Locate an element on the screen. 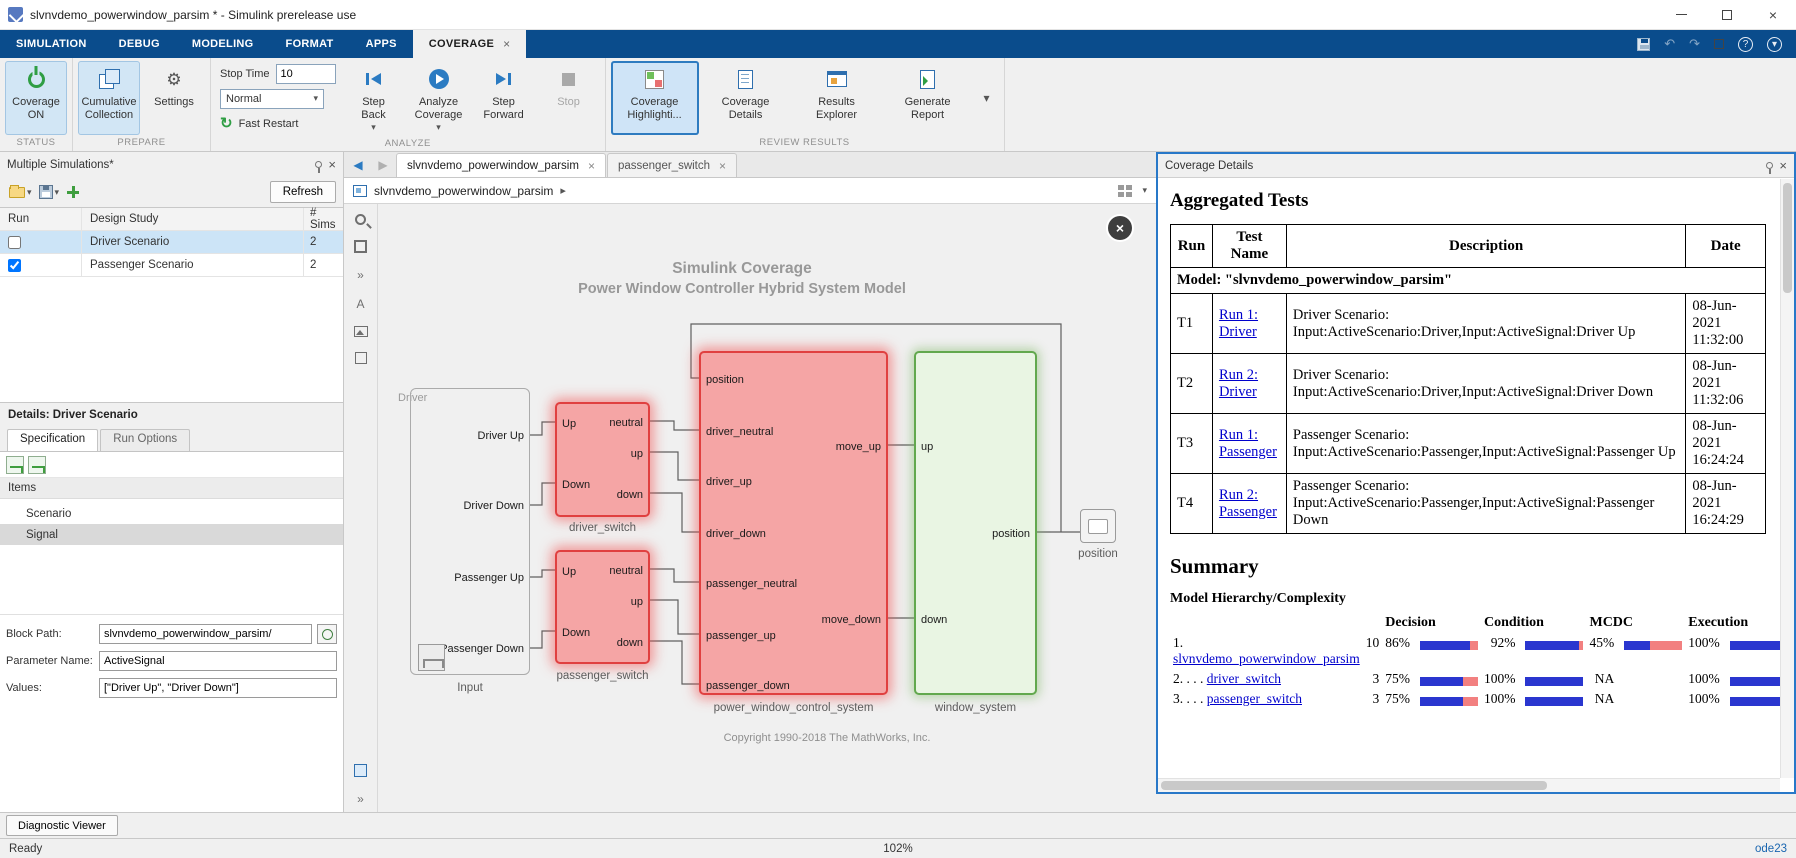 This screenshot has height=858, width=1796. hierarchy-link: driver_switch is located at coordinates (1244, 678).